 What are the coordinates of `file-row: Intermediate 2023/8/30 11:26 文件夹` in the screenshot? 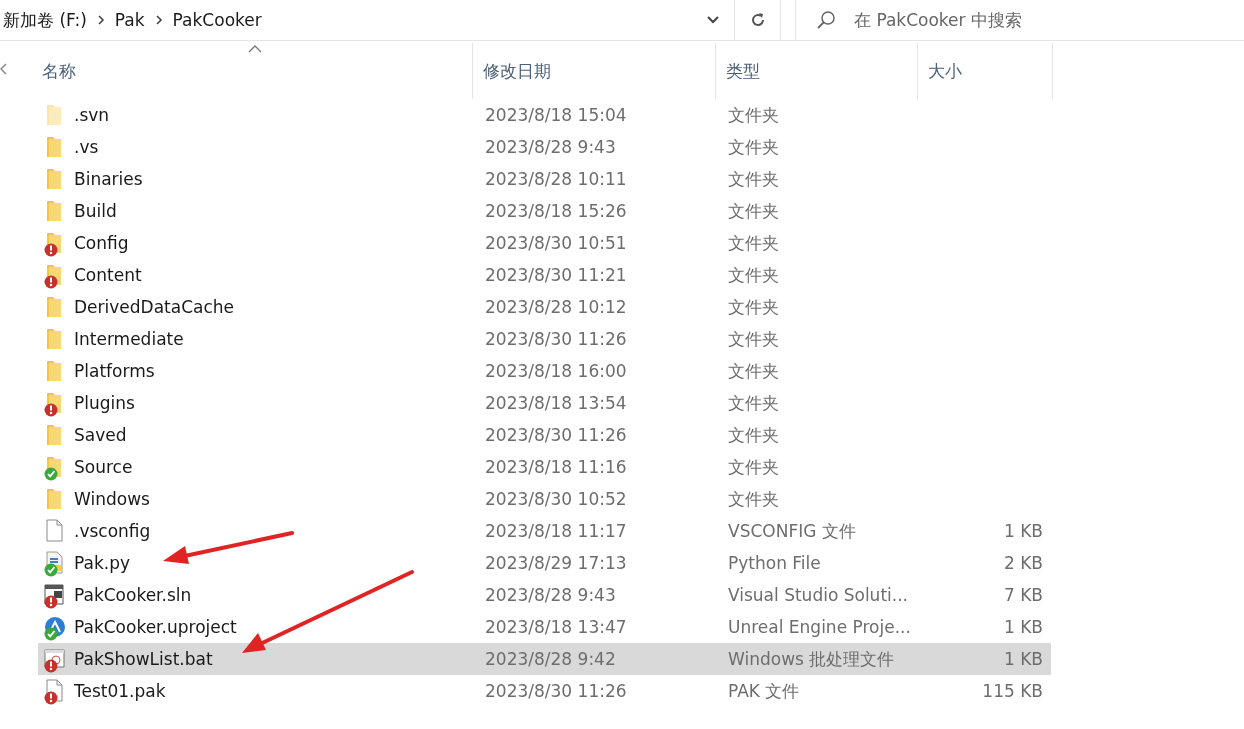 It's located at (544, 339).